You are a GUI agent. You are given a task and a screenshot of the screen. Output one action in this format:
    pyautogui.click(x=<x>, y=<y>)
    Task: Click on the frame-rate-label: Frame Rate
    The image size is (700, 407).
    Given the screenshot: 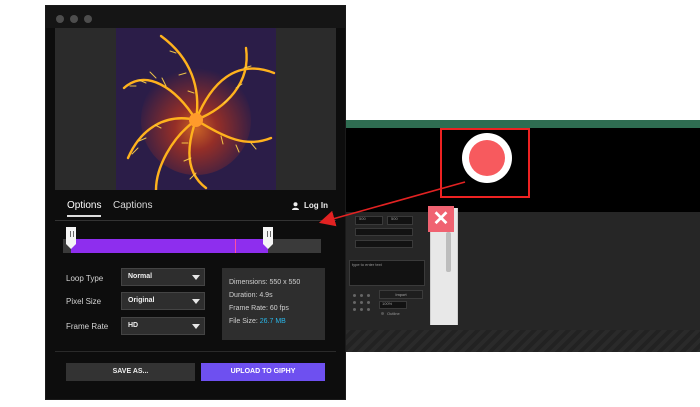 What is the action you would take?
    pyautogui.click(x=87, y=326)
    